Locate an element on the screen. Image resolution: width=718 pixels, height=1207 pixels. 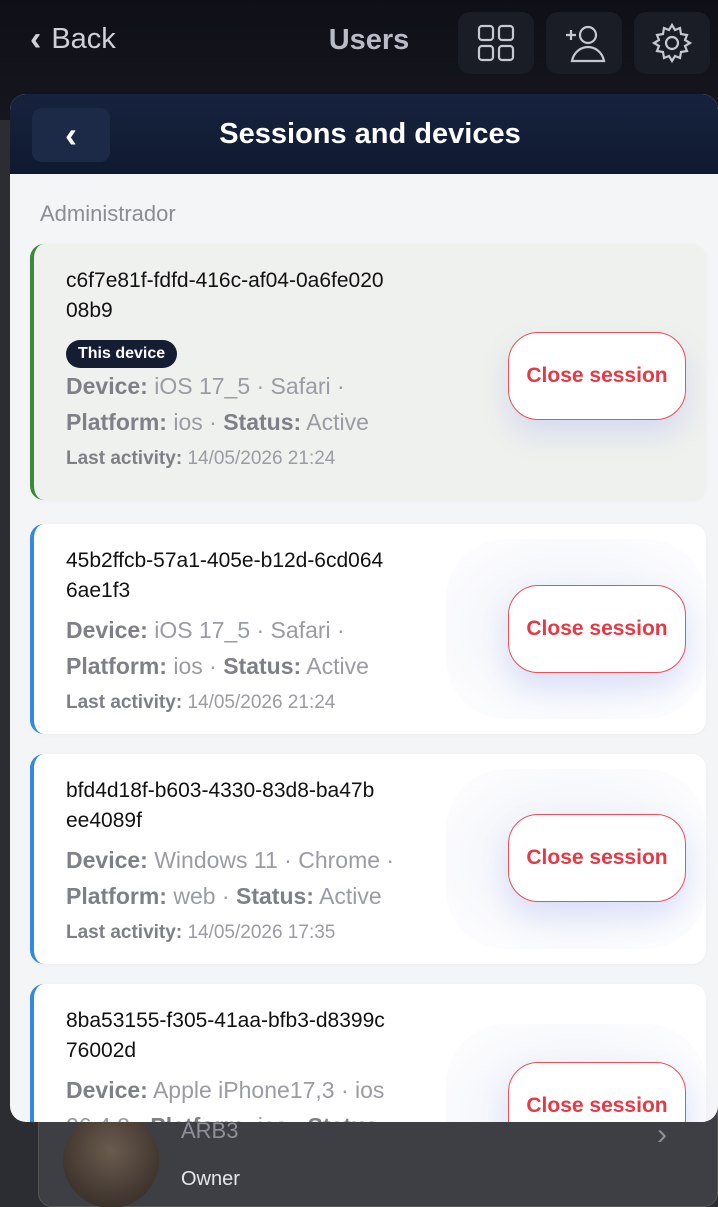
add-user-icon is located at coordinates (586, 44).